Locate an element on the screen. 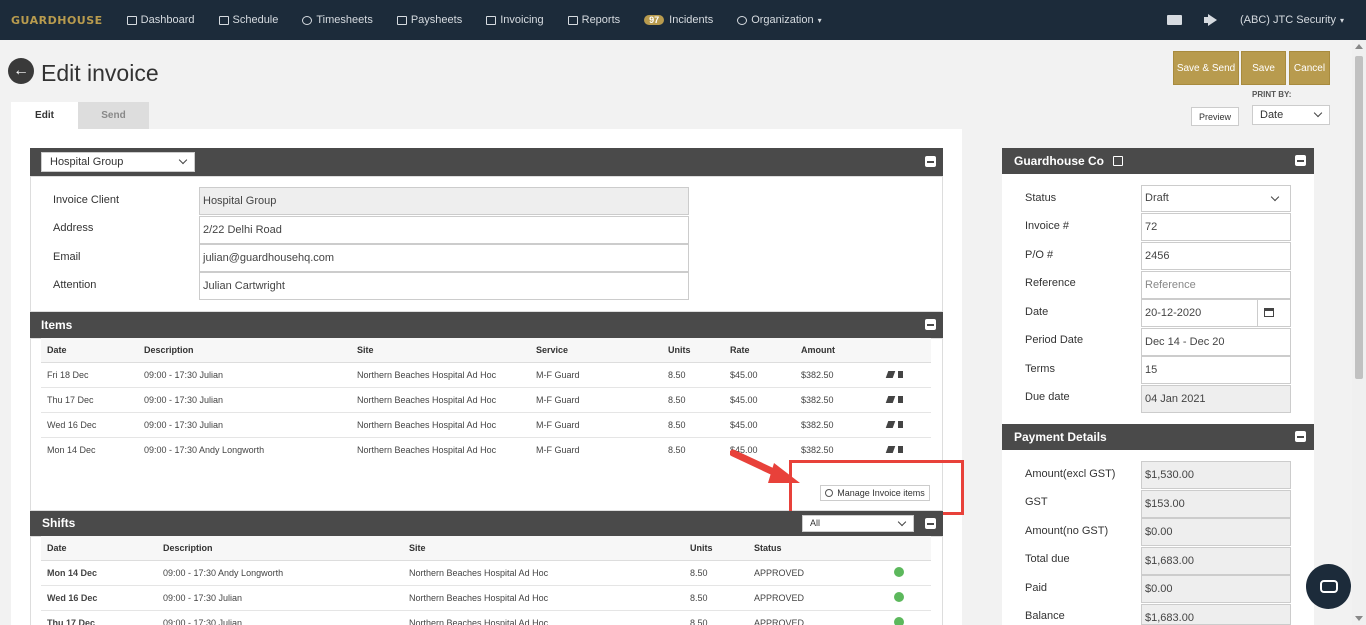 The image size is (1366, 625). terms-field: 15 is located at coordinates (1216, 370).